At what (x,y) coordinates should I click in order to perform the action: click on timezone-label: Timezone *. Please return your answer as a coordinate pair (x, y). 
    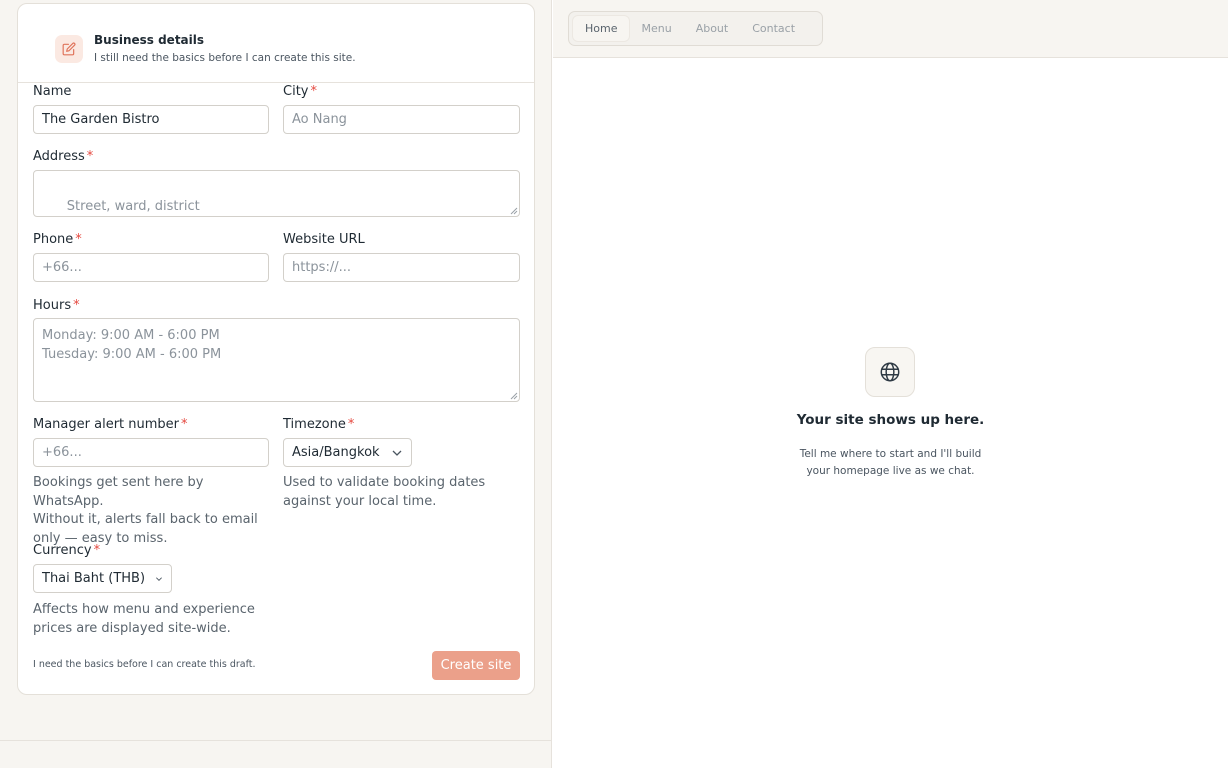
    Looking at the image, I should click on (319, 424).